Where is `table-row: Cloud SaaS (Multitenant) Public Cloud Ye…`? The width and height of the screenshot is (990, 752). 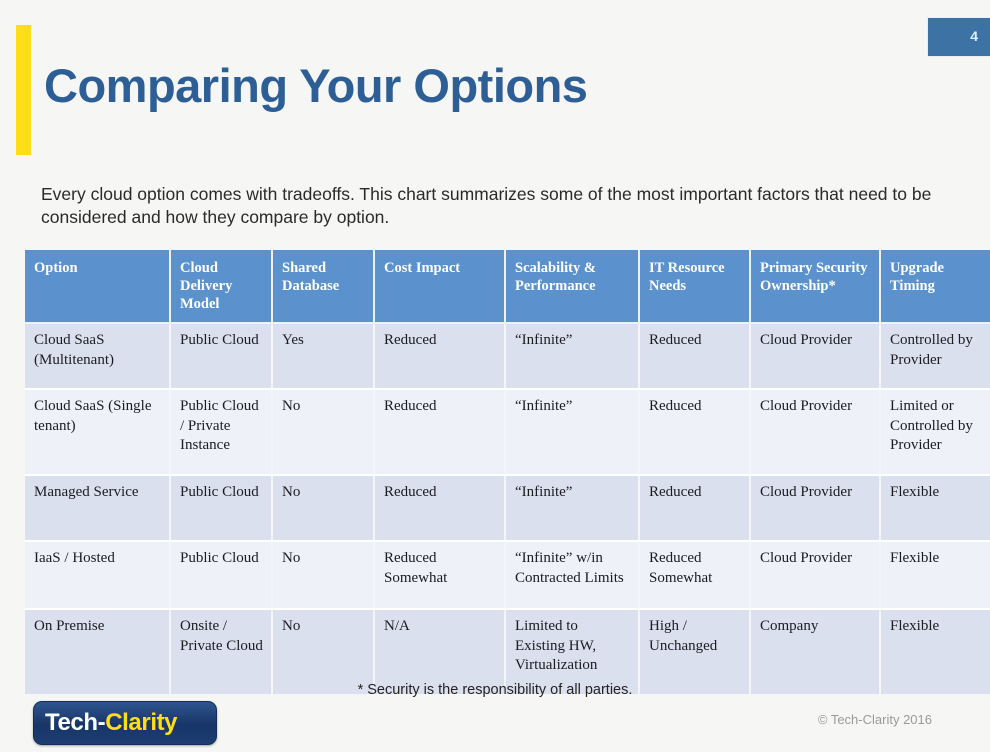 table-row: Cloud SaaS (Multitenant) Public Cloud Ye… is located at coordinates (507, 357).